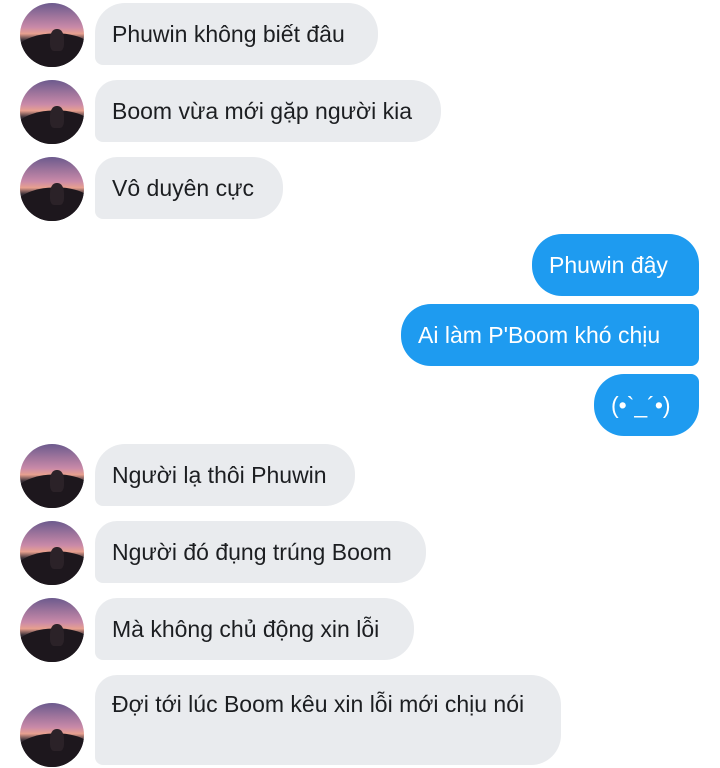  What do you see at coordinates (260, 552) in the screenshot?
I see `incoming-message-bubble: Người đó đụng trúng Boom` at bounding box center [260, 552].